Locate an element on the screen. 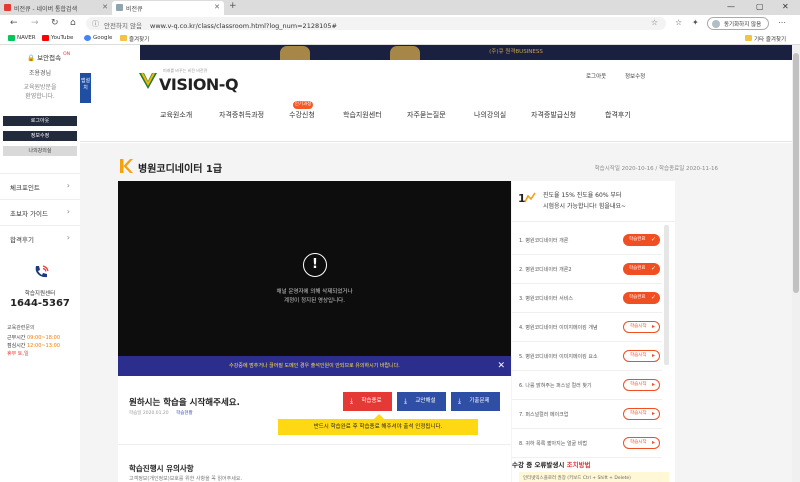 The width and height of the screenshot is (800, 482). period-start: 2020-10-16 is located at coordinates (637, 169).